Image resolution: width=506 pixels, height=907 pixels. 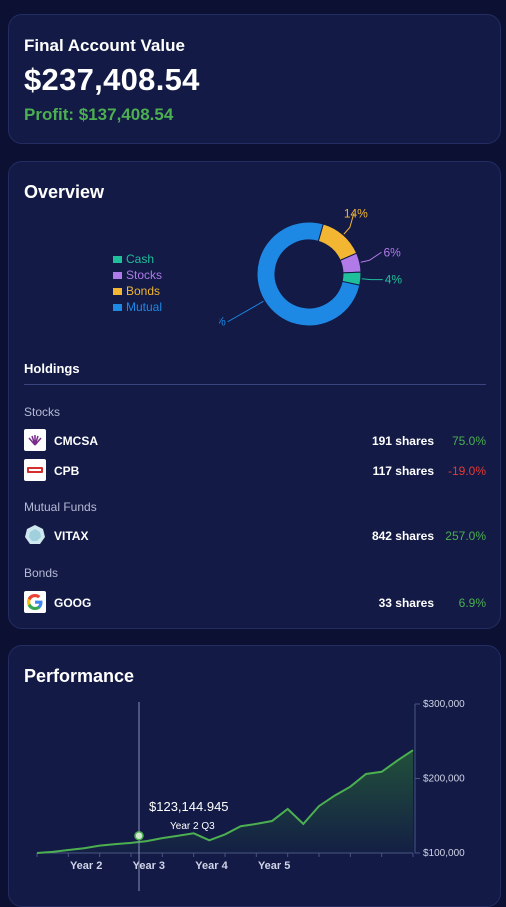 What do you see at coordinates (144, 307) in the screenshot?
I see `legend-label: Mutual` at bounding box center [144, 307].